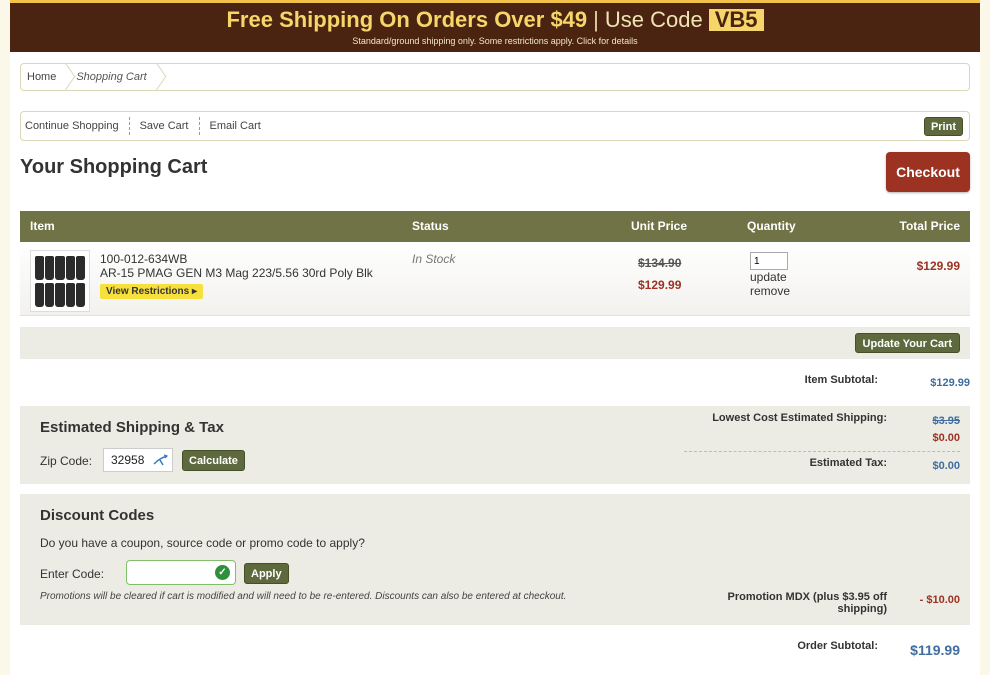 This screenshot has height=675, width=990. What do you see at coordinates (222, 572) in the screenshot?
I see `valid-check-icon: ✓` at bounding box center [222, 572].